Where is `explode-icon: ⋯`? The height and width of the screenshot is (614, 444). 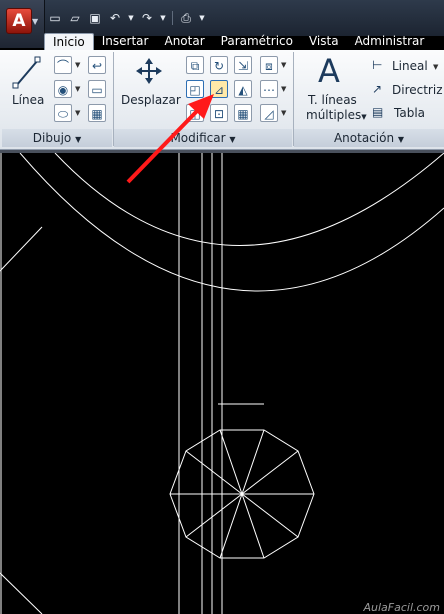 explode-icon: ⋯ is located at coordinates (269, 89).